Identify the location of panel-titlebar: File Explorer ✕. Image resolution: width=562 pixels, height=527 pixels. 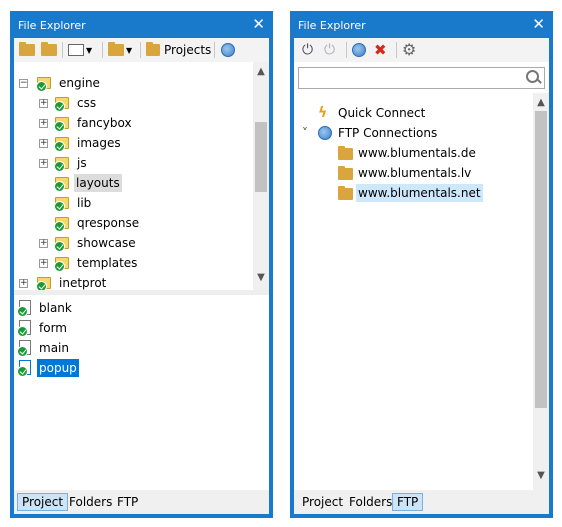
(421, 24).